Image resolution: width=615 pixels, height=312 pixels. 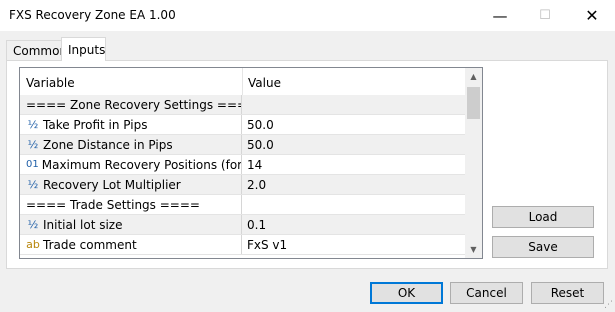 I want to click on variable-cell: ==== Zone Recovery Settings ====, so click(x=131, y=104).